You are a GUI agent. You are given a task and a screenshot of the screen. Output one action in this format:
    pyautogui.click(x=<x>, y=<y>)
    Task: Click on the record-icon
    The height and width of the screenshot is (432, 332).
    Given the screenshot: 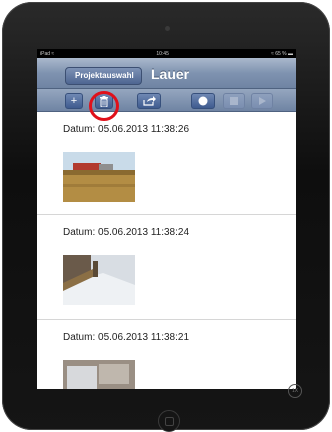 What is the action you would take?
    pyautogui.click(x=203, y=101)
    